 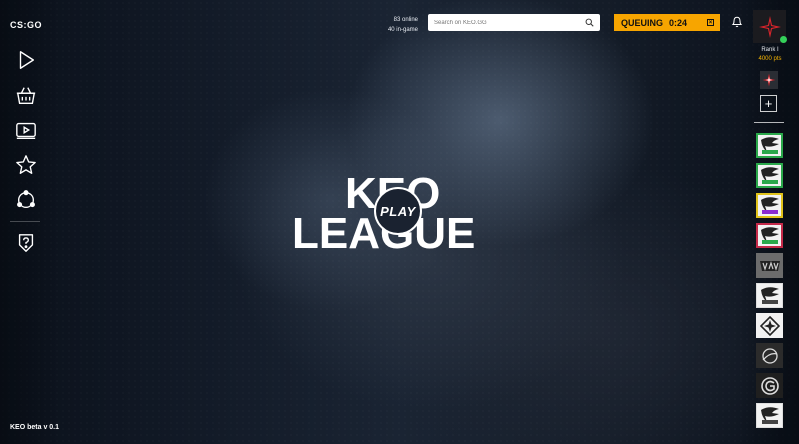 I want to click on star-icon, so click(x=26, y=164).